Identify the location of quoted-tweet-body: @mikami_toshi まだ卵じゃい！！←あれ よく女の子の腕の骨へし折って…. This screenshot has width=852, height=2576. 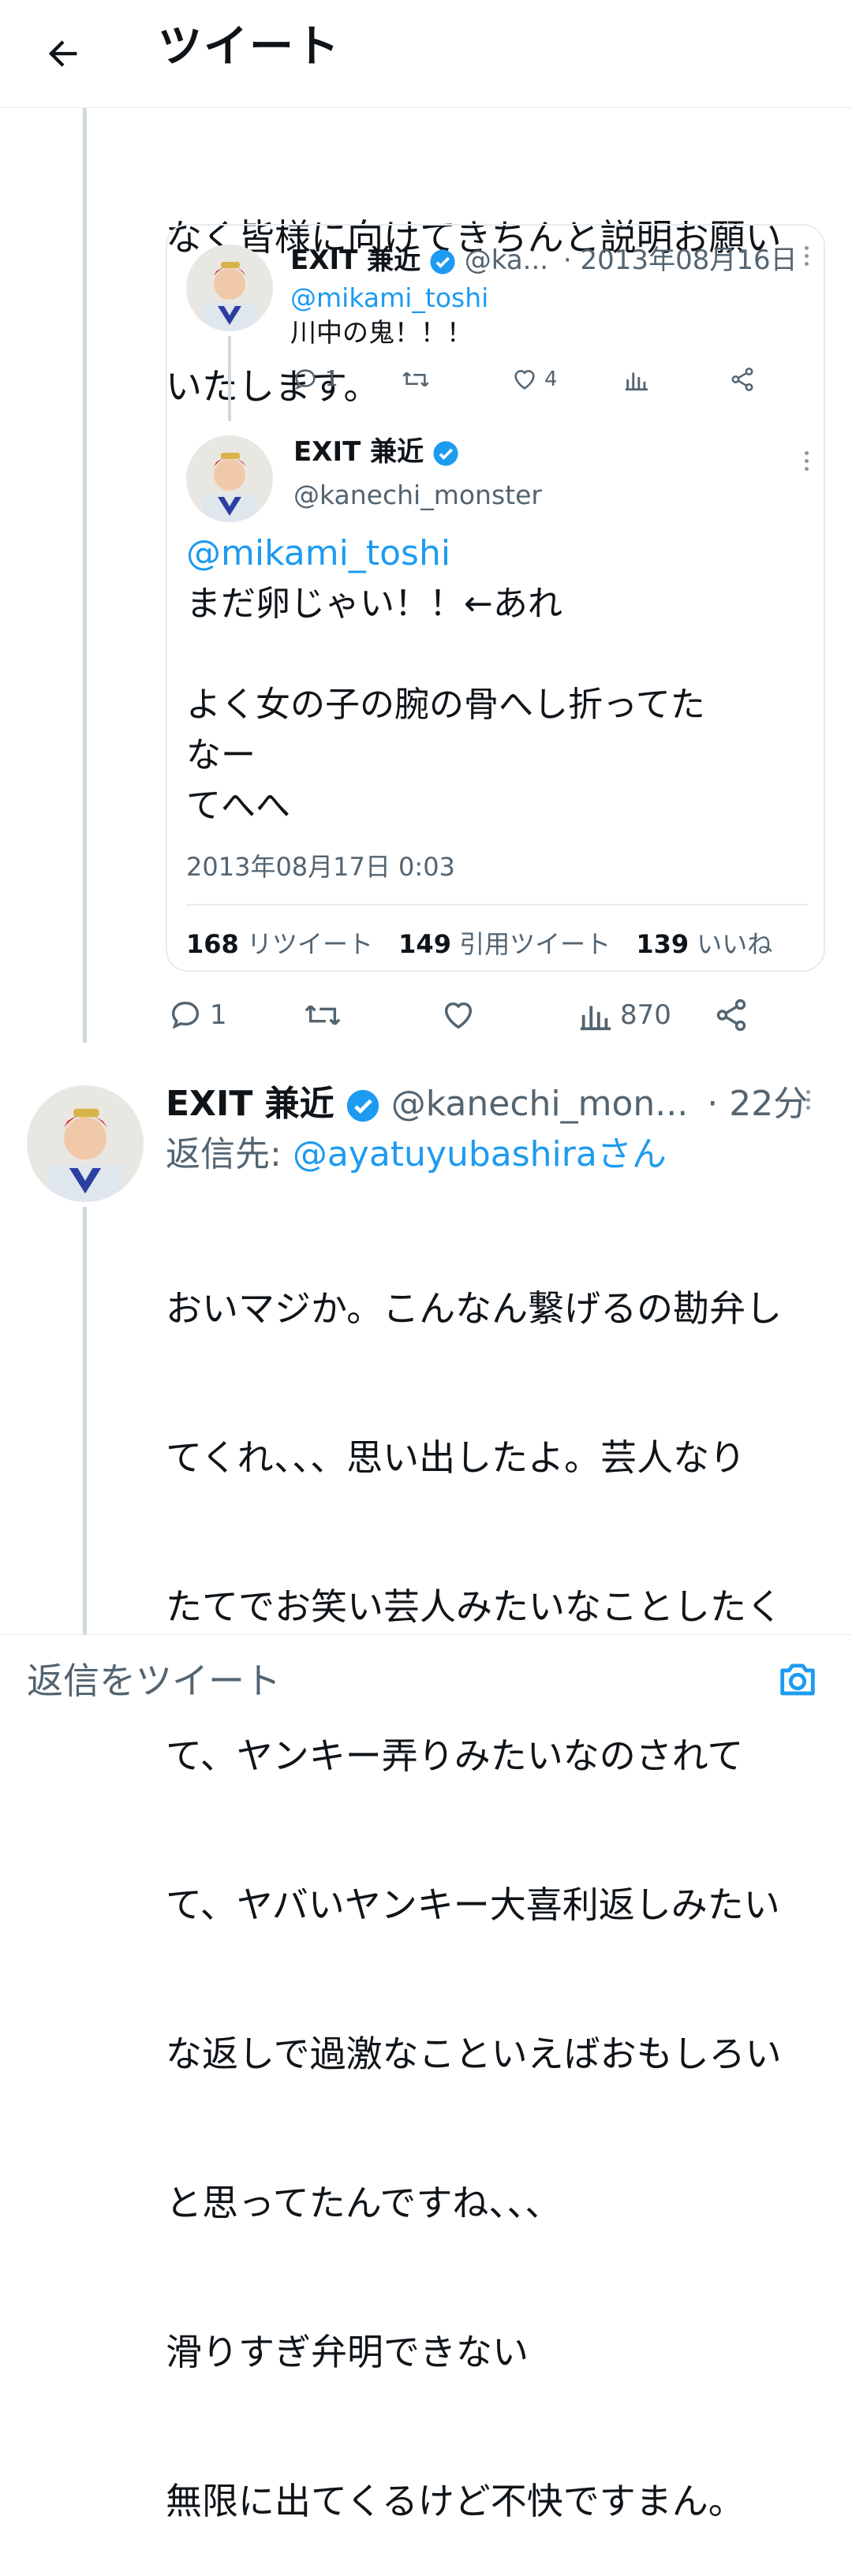
(445, 679).